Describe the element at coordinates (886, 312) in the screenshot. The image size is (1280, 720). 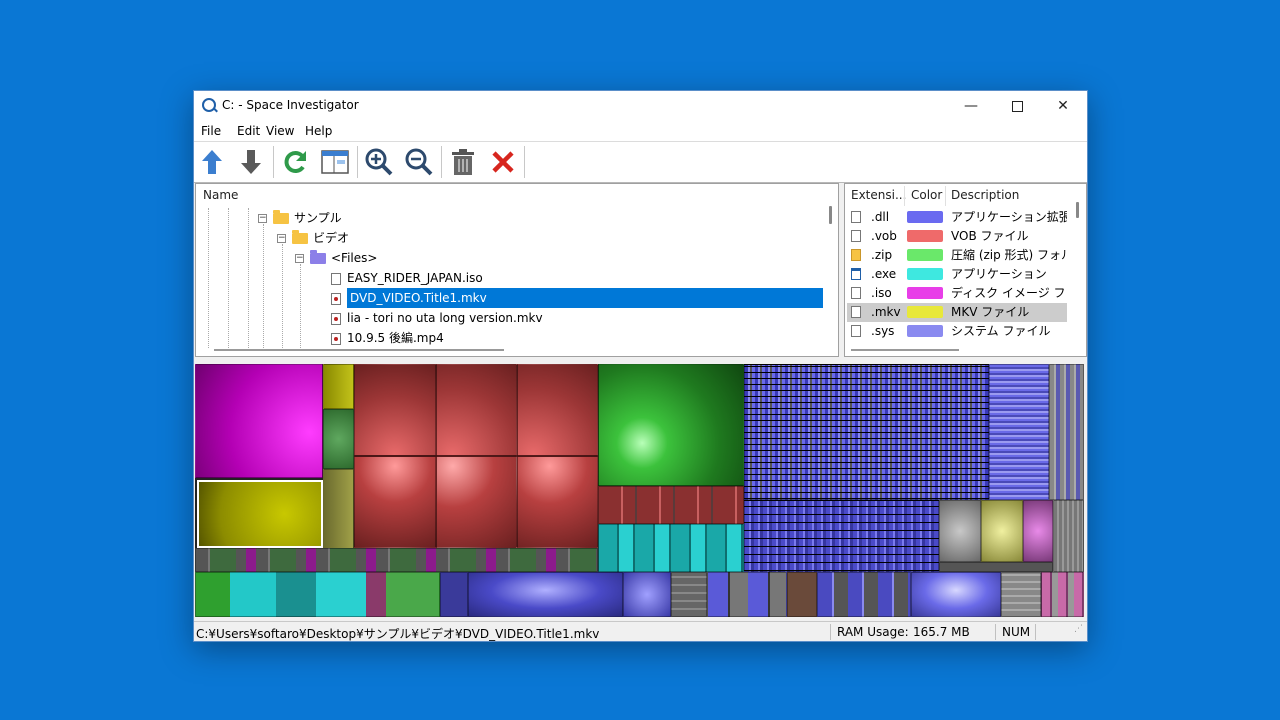
I see `extension-name: .mkv` at that location.